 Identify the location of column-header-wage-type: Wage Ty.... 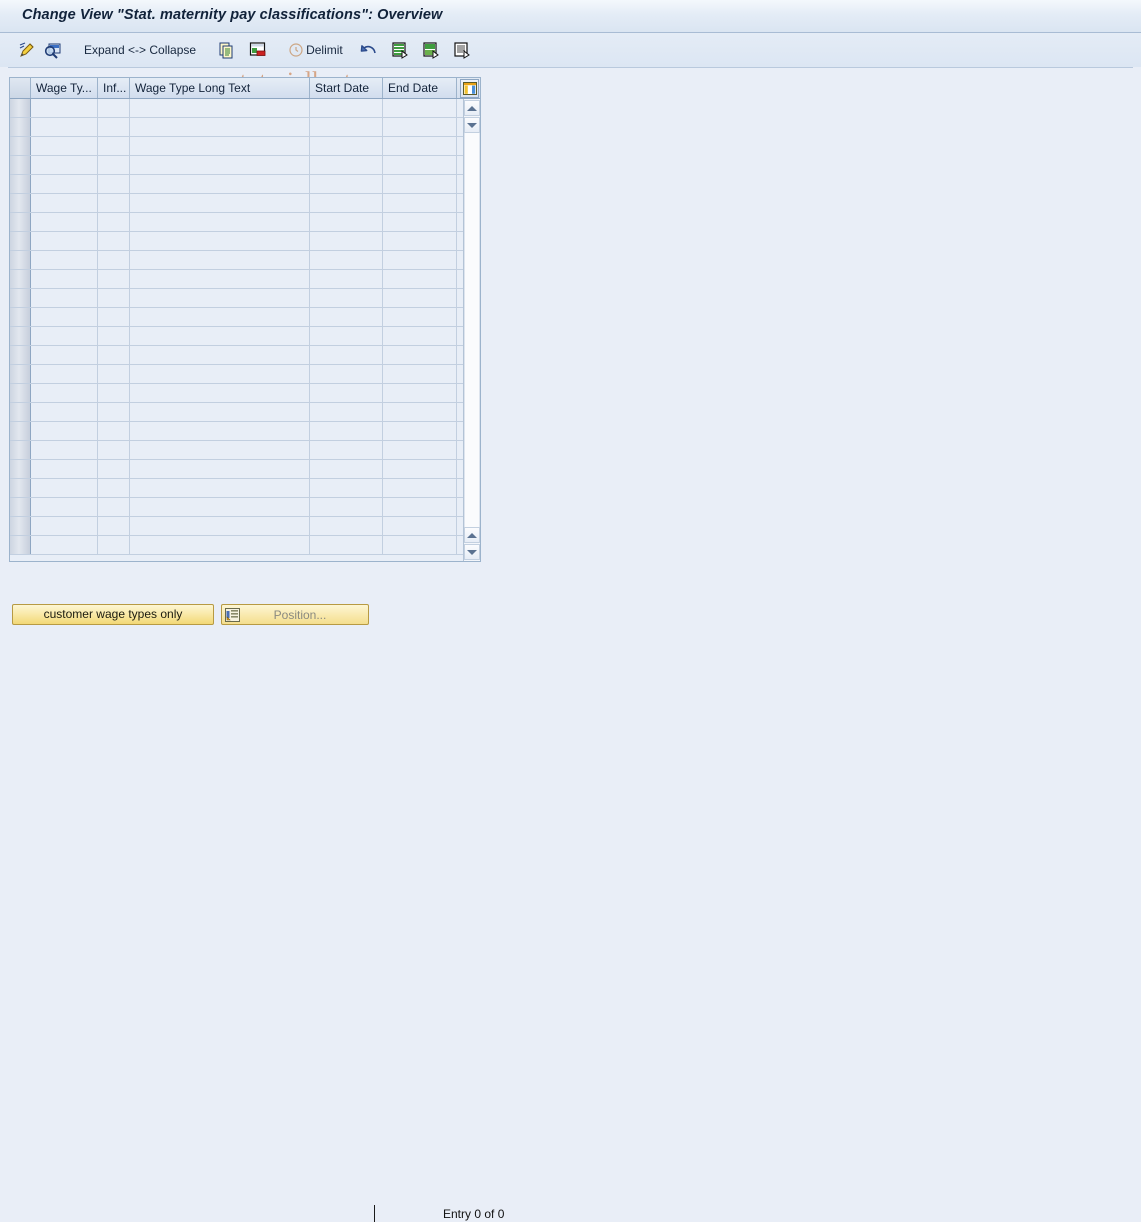
(64, 88).